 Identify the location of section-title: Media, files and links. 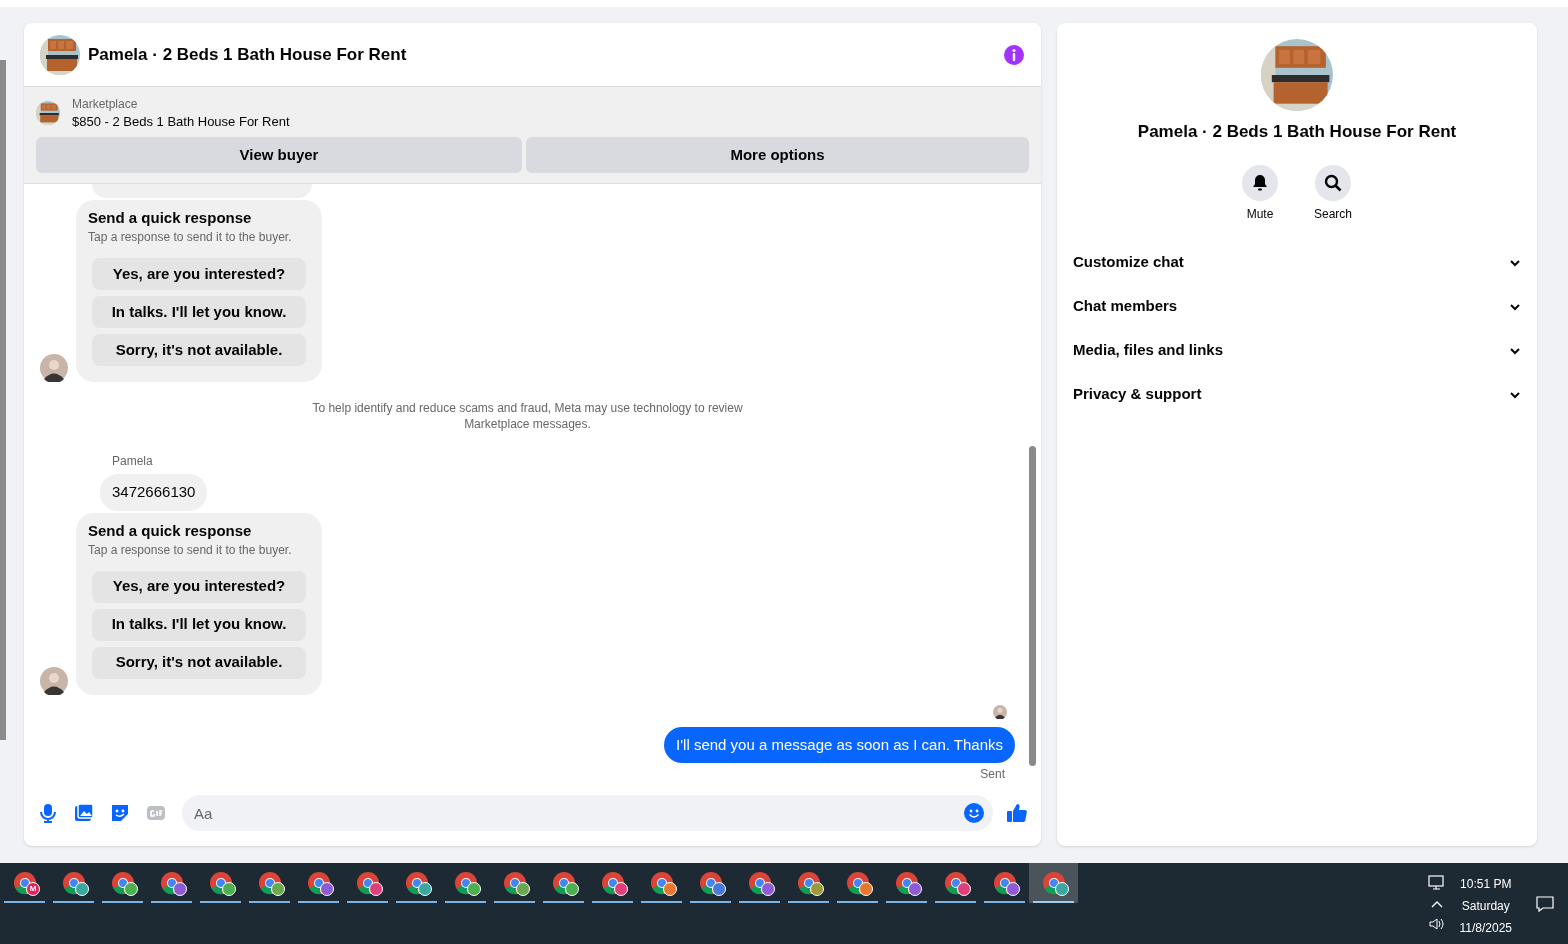
(1148, 350).